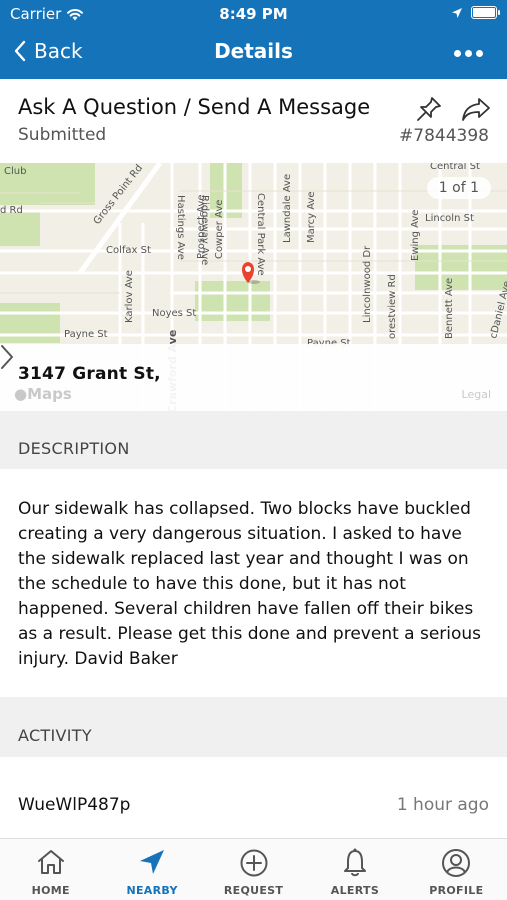 The image size is (507, 900). Describe the element at coordinates (453, 109) in the screenshot. I see `header-actions` at that location.